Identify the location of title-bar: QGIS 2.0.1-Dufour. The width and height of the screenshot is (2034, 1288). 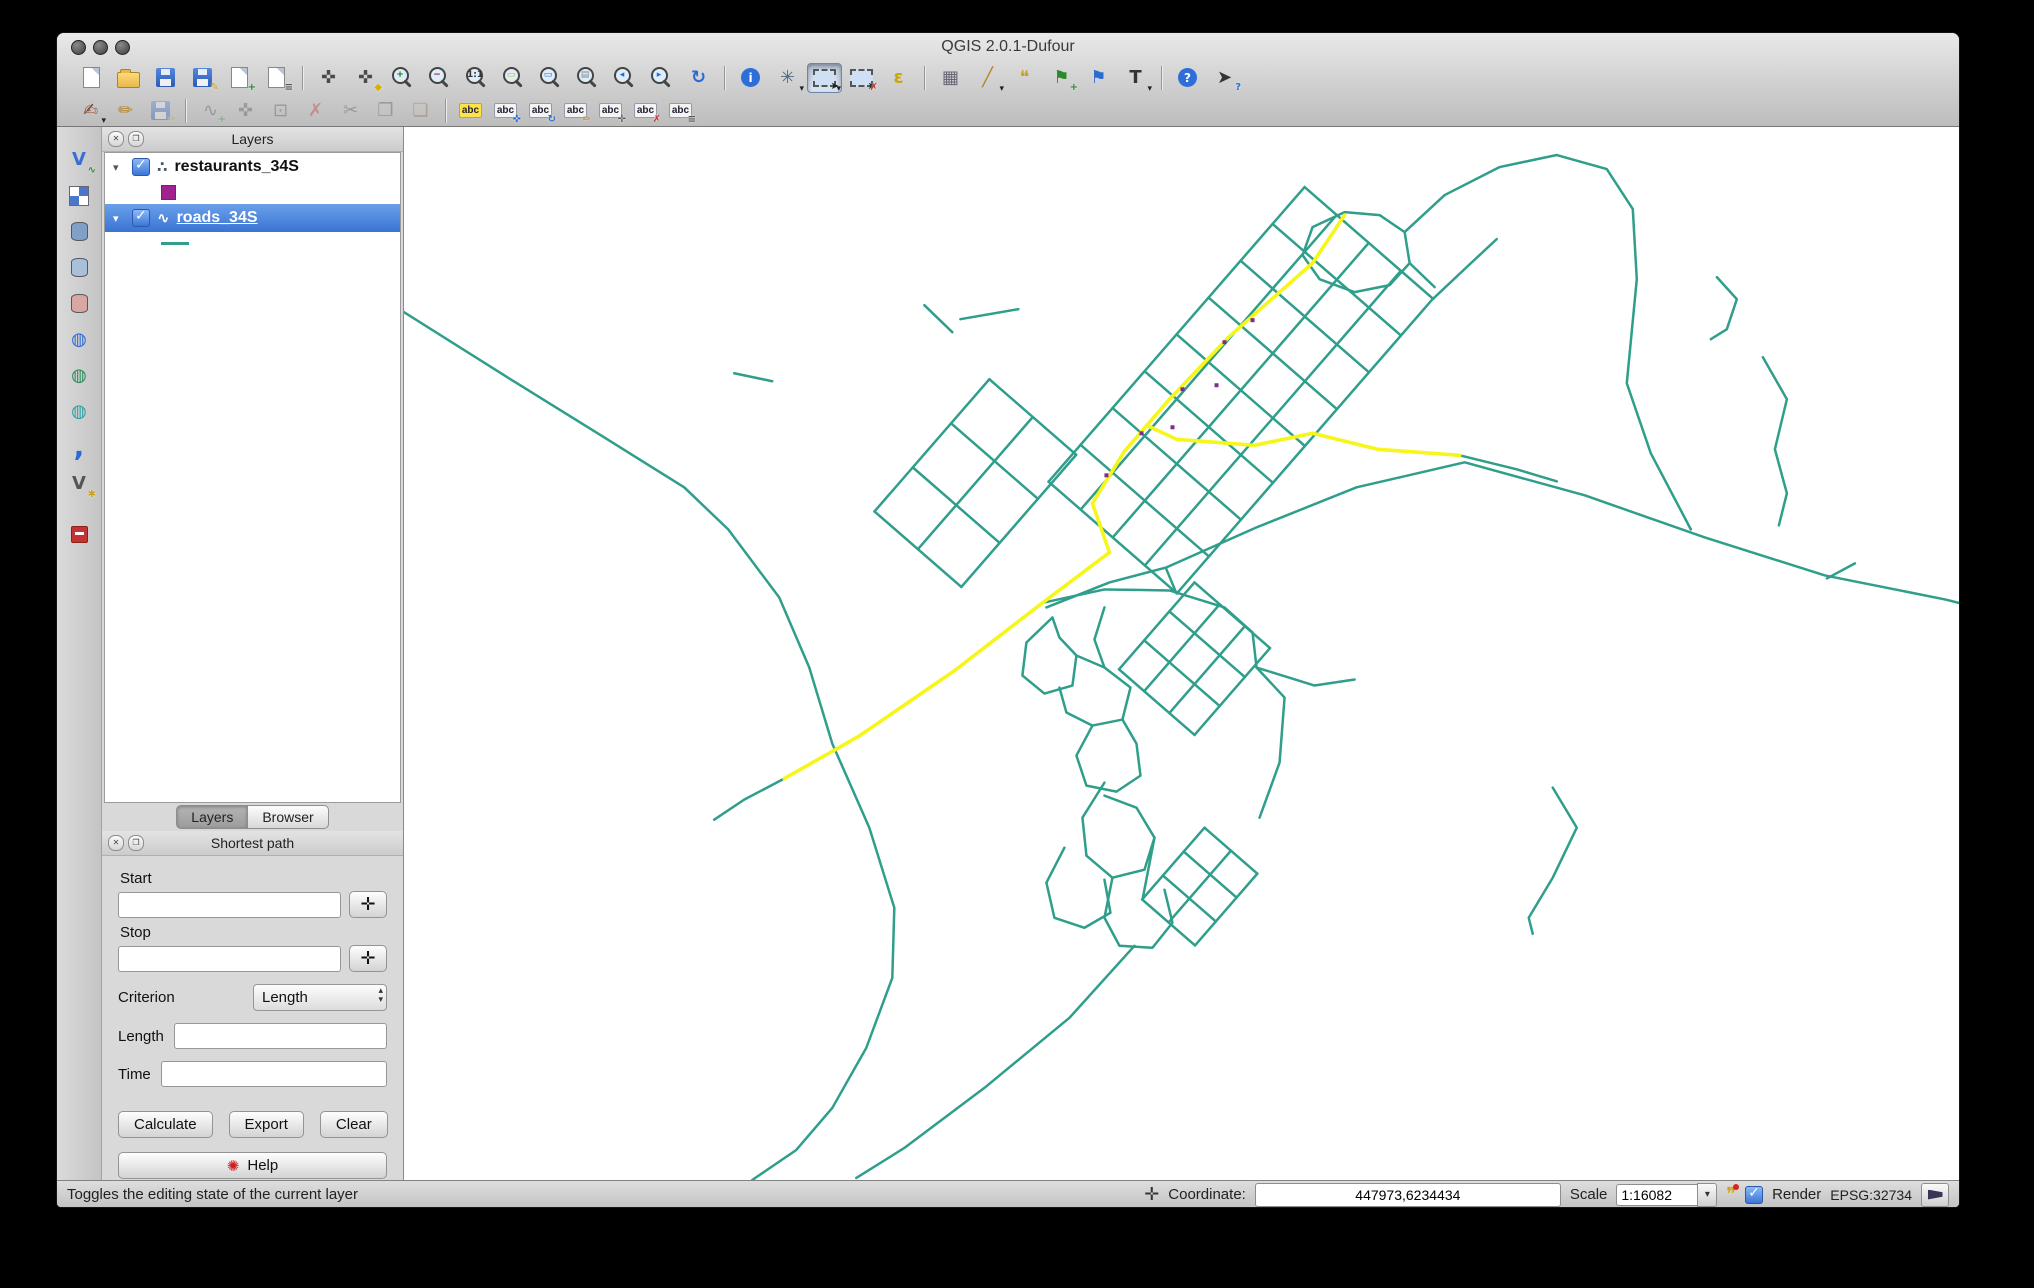
(1008, 46).